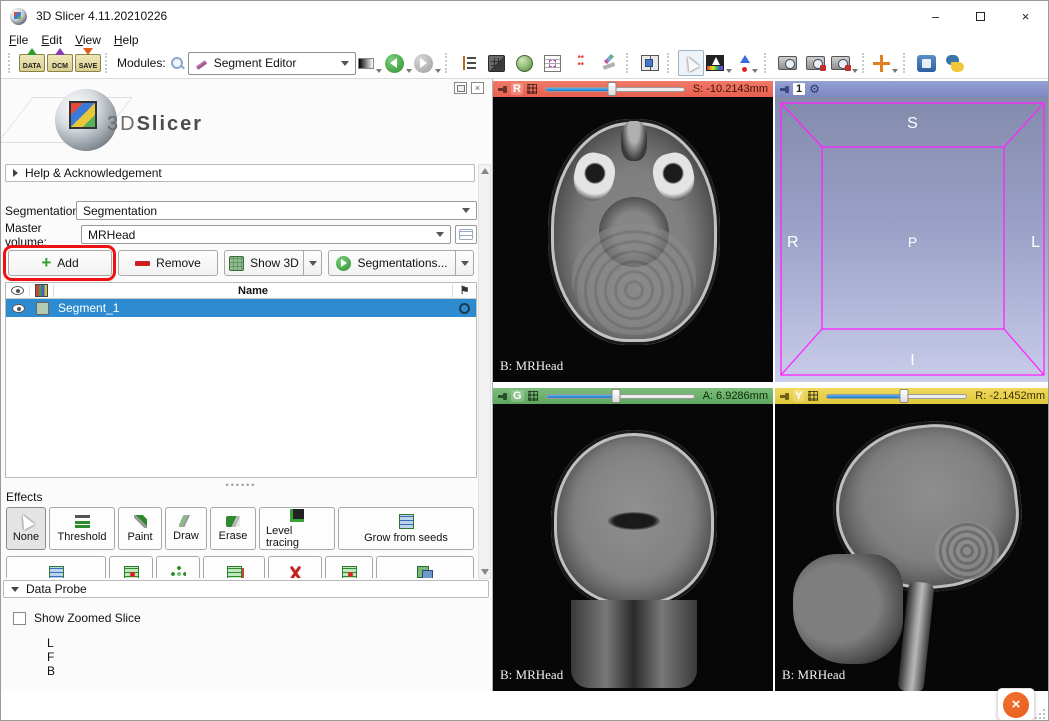 This screenshot has width=1049, height=721. What do you see at coordinates (241, 308) in the screenshot?
I see `segment-row: Segment_1` at bounding box center [241, 308].